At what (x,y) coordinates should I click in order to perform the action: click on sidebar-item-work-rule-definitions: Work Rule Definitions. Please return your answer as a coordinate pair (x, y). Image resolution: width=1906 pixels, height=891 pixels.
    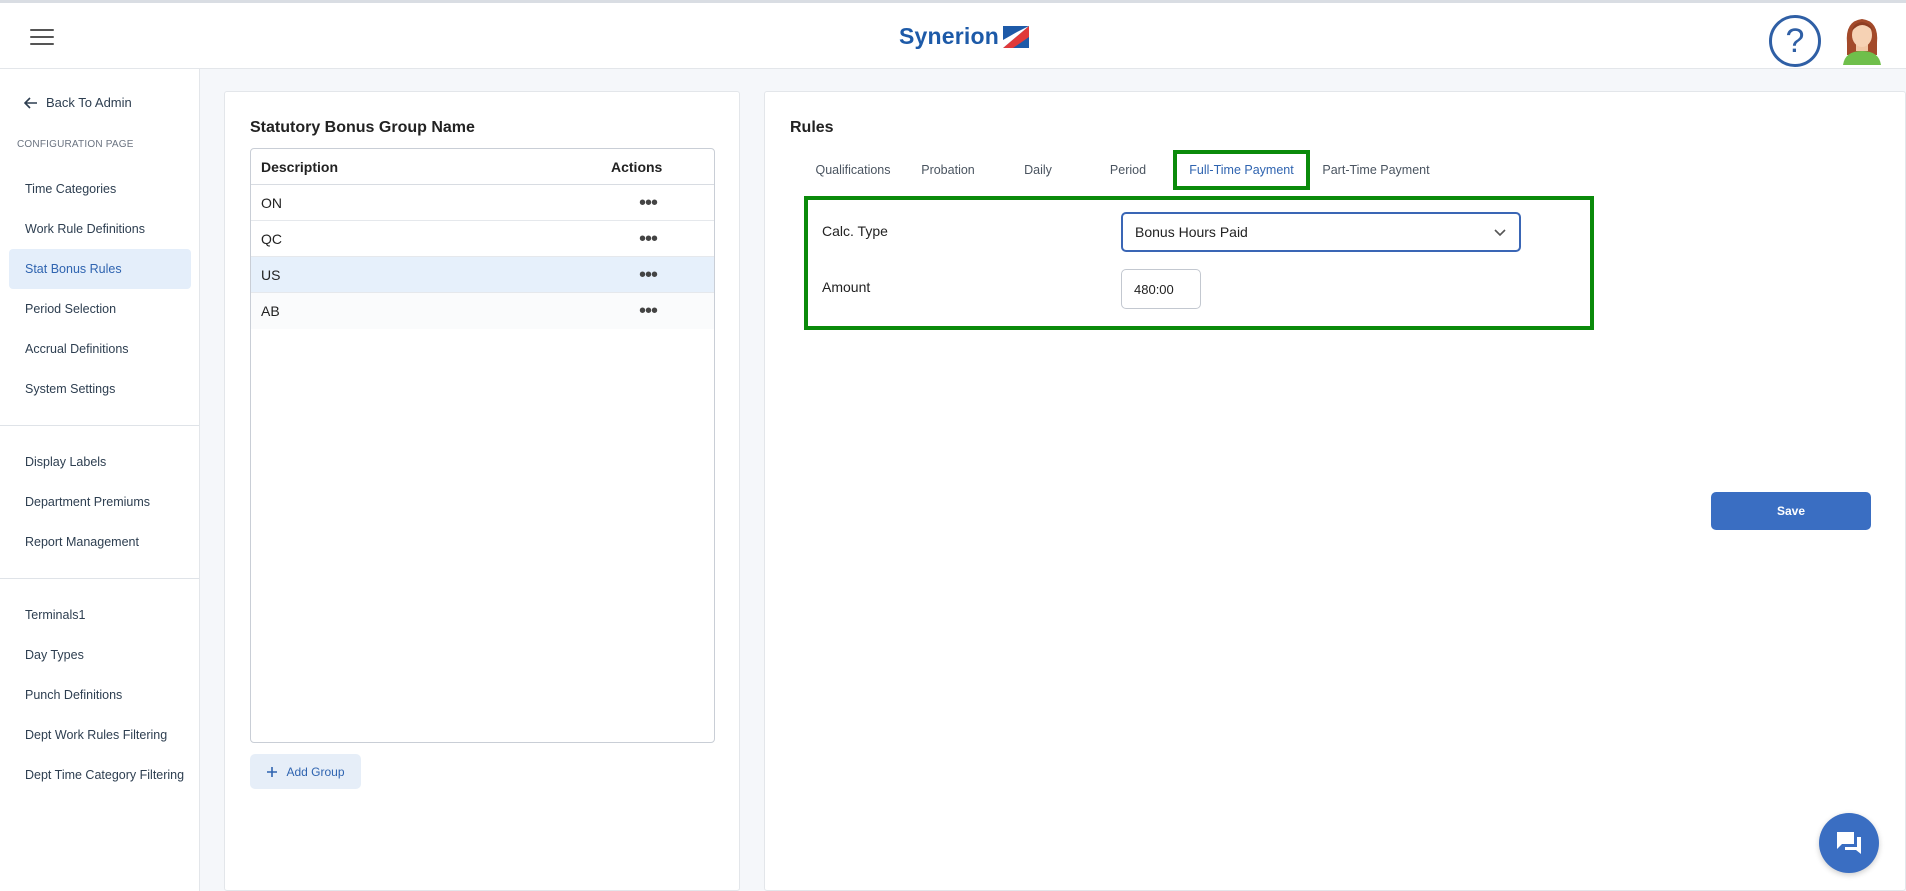
    Looking at the image, I should click on (100, 229).